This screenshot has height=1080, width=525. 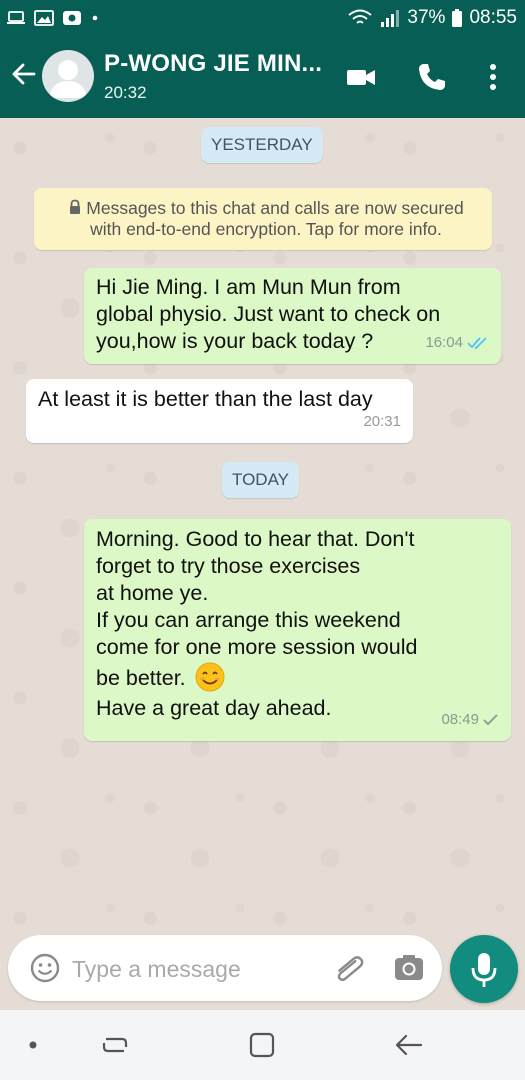 What do you see at coordinates (152, 593) in the screenshot?
I see `message-line: at home ye.` at bounding box center [152, 593].